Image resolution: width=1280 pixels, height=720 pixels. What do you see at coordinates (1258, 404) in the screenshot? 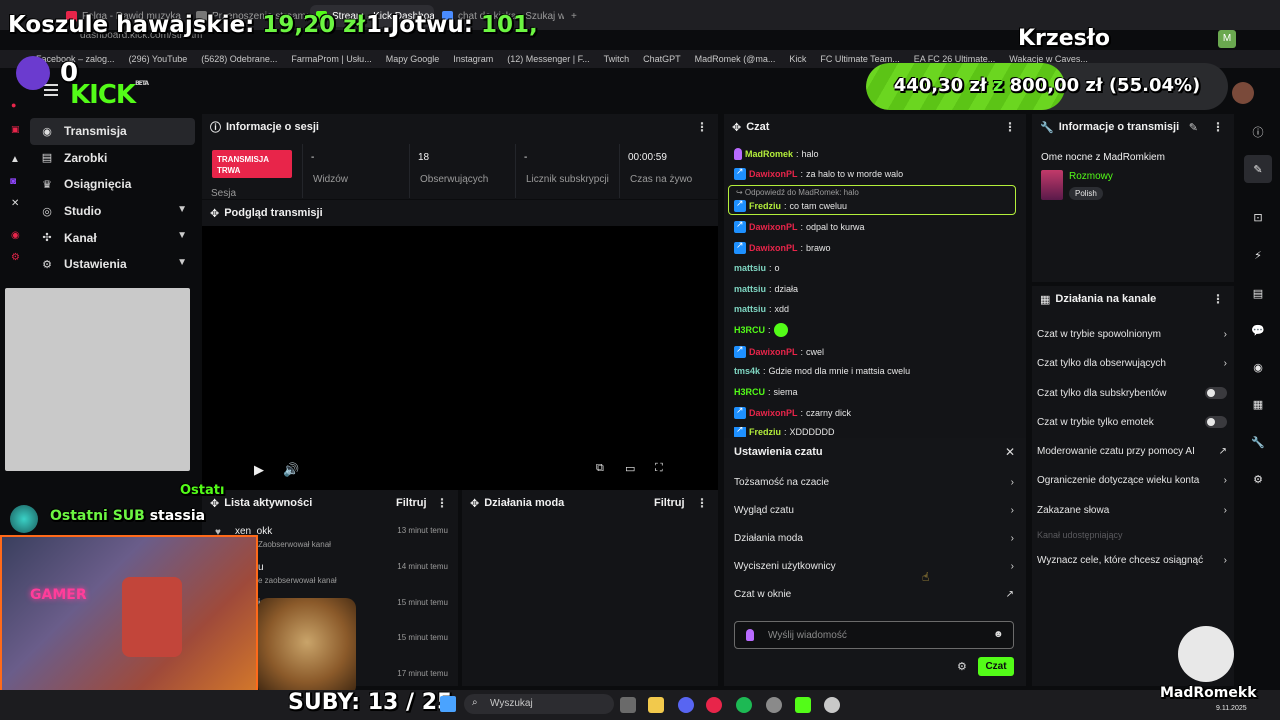
I see `layout-icon: ▦` at bounding box center [1258, 404].